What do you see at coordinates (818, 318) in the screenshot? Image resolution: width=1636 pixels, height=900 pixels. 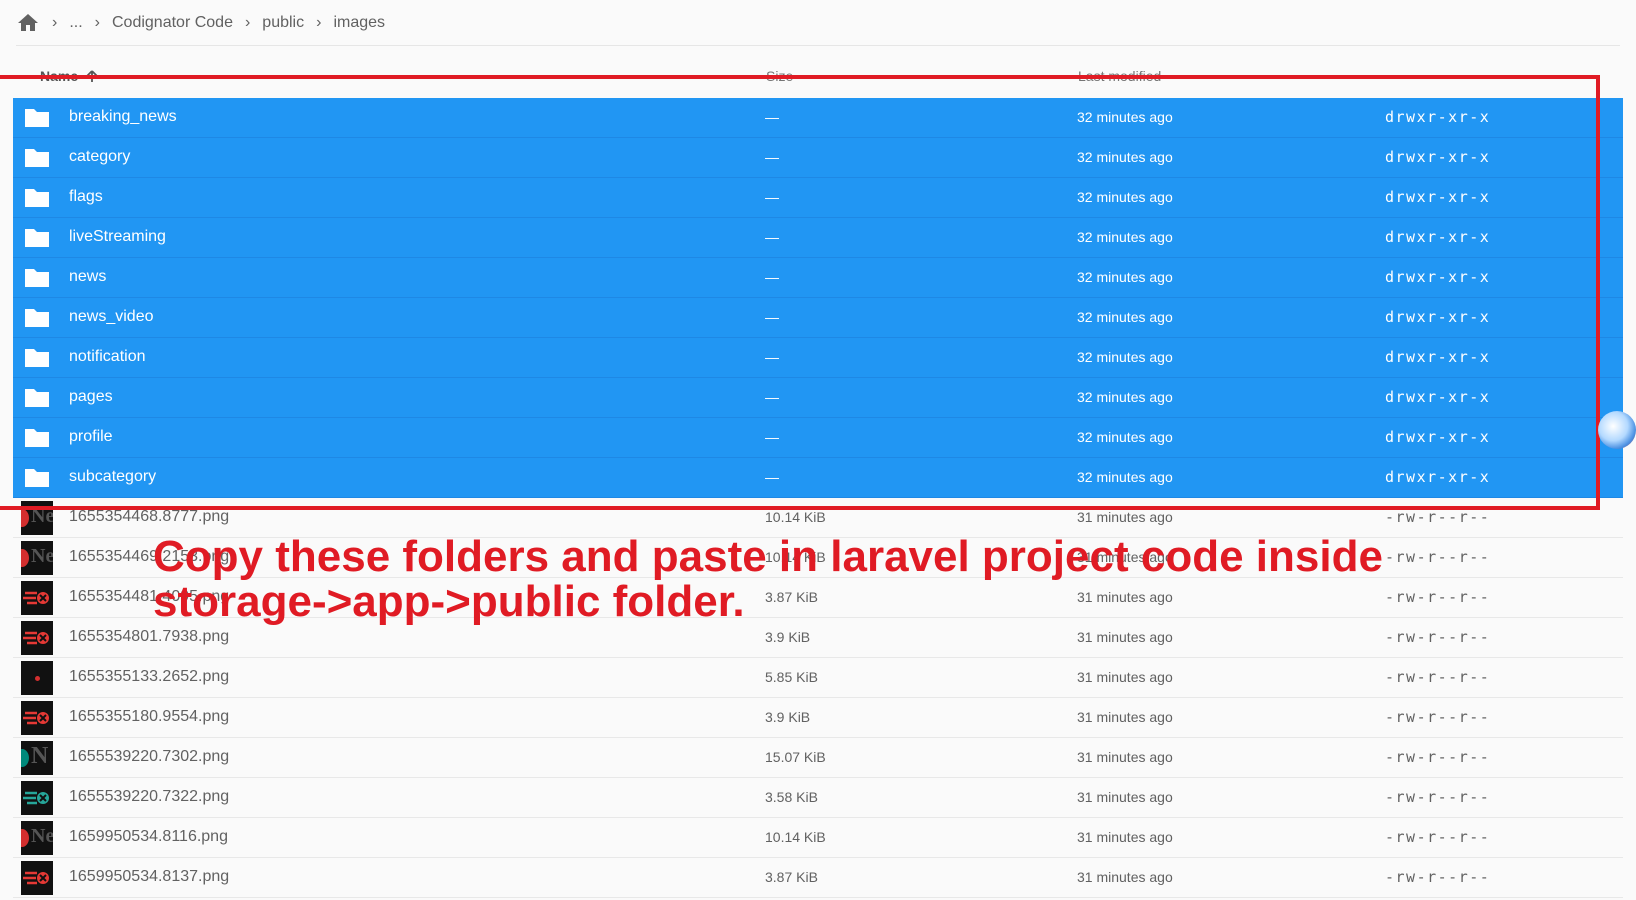 I see `folder-row: news_video — 32 minutes ago drwxr-xr-x` at bounding box center [818, 318].